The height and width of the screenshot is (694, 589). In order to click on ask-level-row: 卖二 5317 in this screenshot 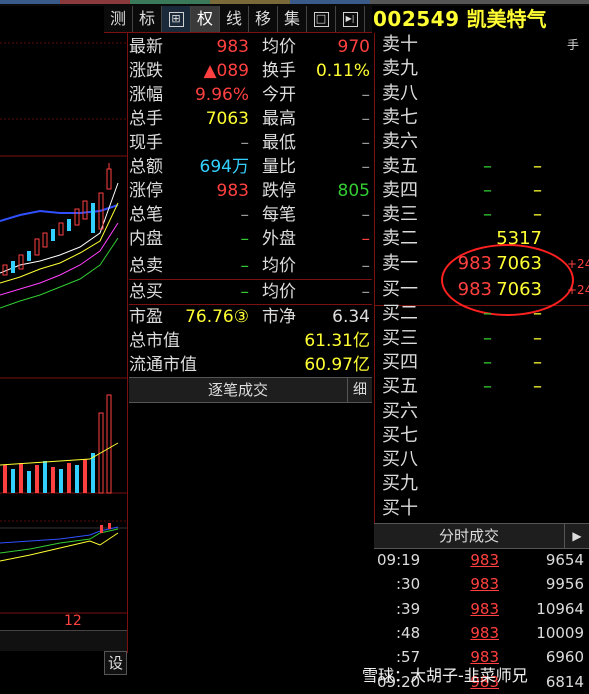, I will do `click(484, 239)`.